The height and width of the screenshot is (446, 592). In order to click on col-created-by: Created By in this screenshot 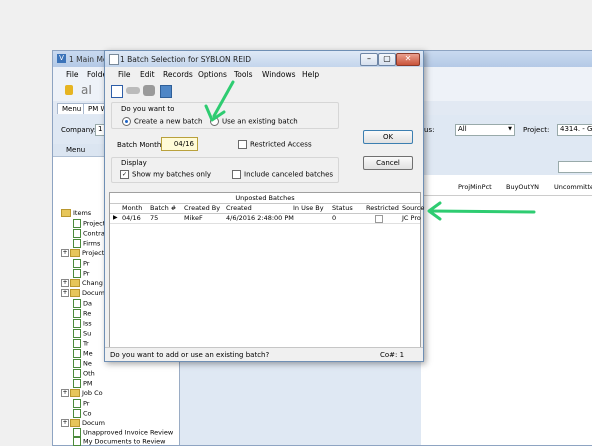, I will do `click(202, 208)`.